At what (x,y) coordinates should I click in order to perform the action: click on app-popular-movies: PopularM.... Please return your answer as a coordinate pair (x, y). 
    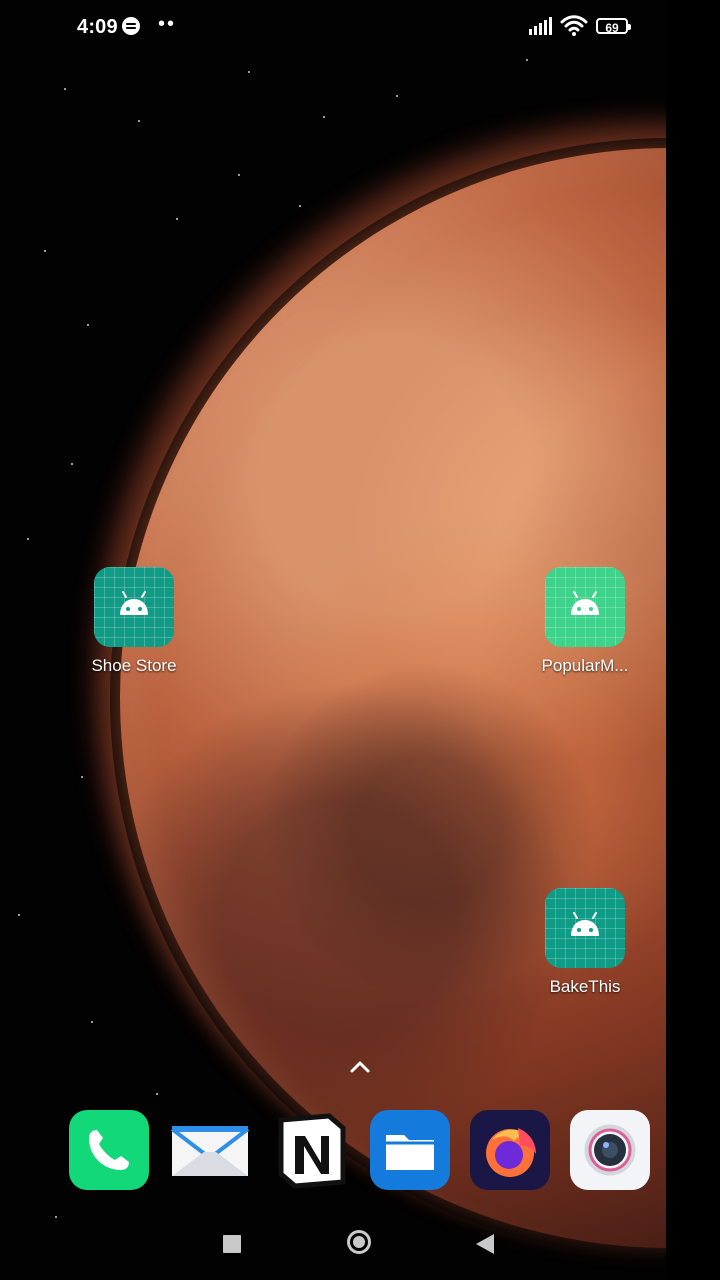
    Looking at the image, I should click on (585, 621).